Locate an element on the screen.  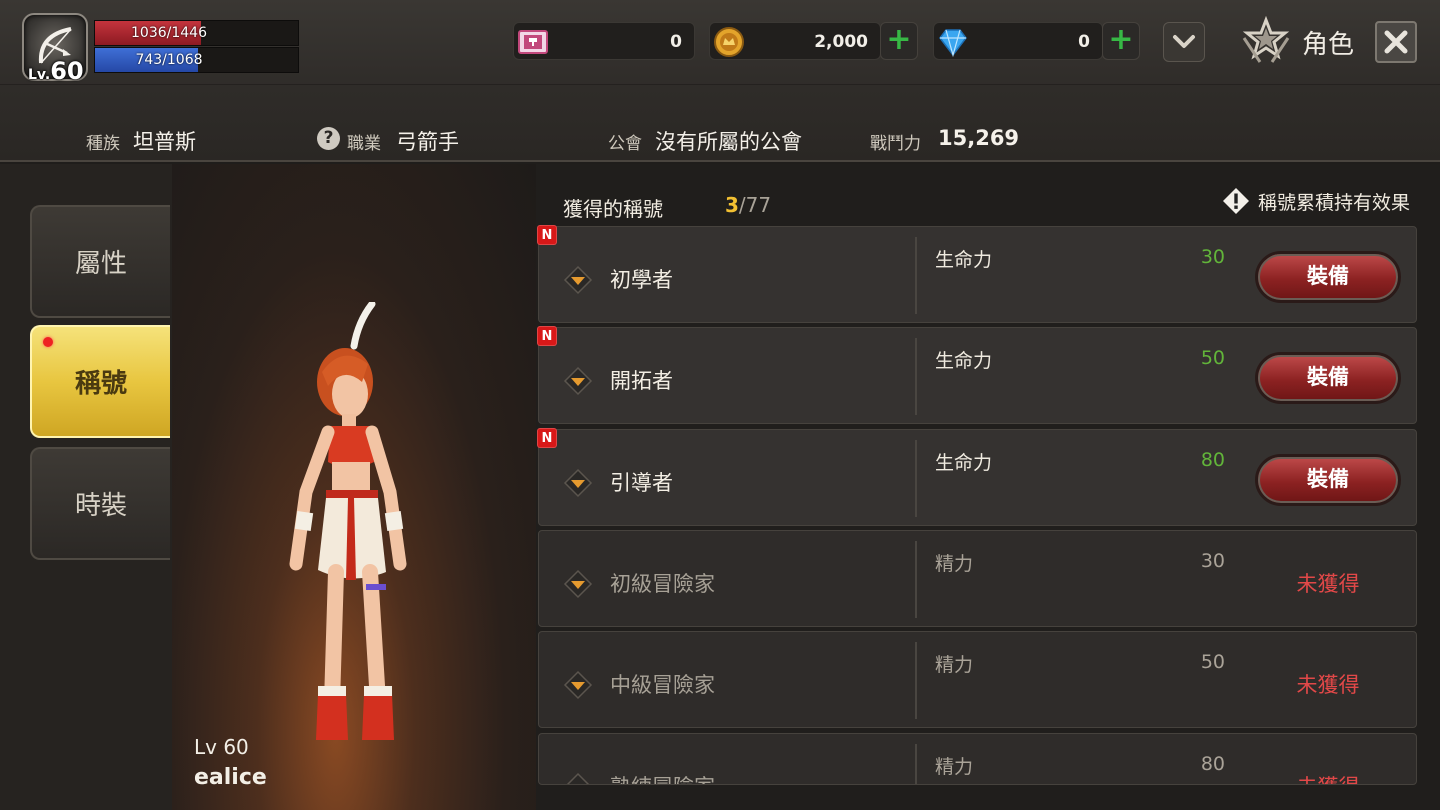
ticket-currency: 0 is located at coordinates (604, 41).